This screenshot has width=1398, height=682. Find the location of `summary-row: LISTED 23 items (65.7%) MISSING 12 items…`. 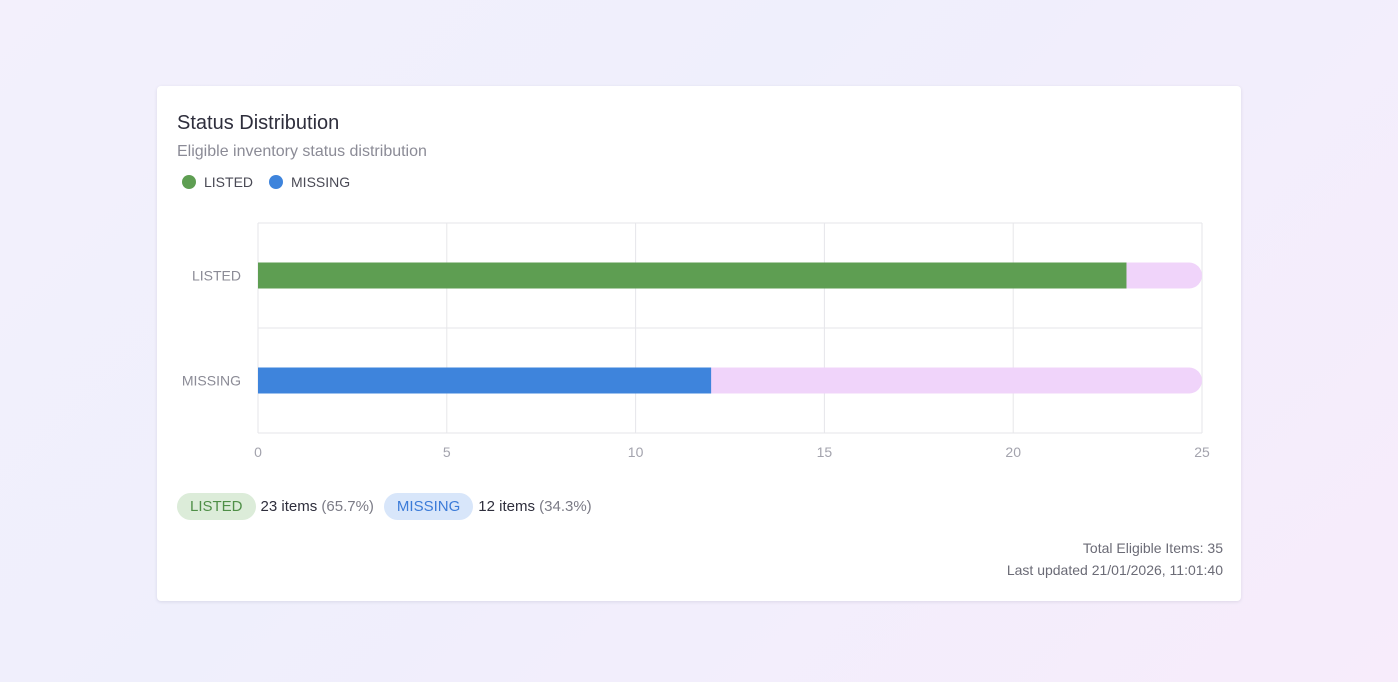

summary-row: LISTED 23 items (65.7%) MISSING 12 items… is located at coordinates (389, 506).